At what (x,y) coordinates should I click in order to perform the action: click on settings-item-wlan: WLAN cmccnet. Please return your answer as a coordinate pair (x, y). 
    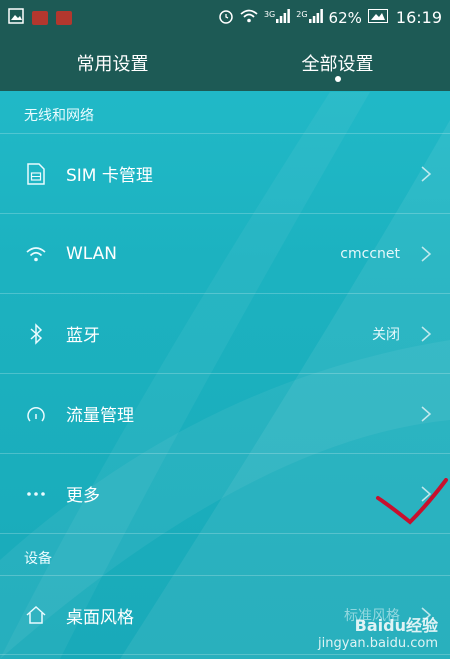
    Looking at the image, I should click on (225, 253).